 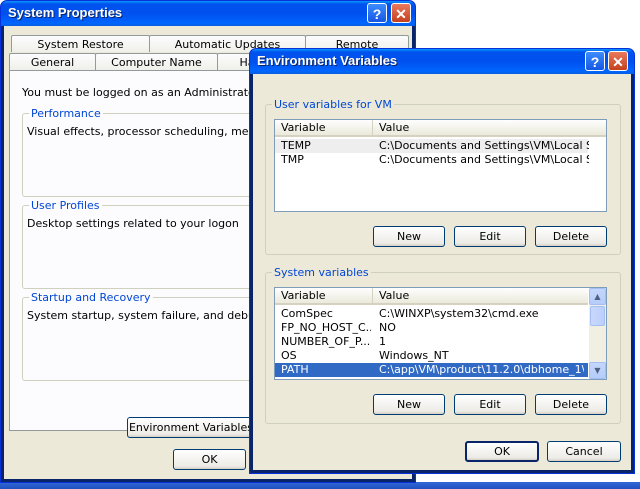 I want to click on tab-system-restore: System Restore, so click(x=80, y=43).